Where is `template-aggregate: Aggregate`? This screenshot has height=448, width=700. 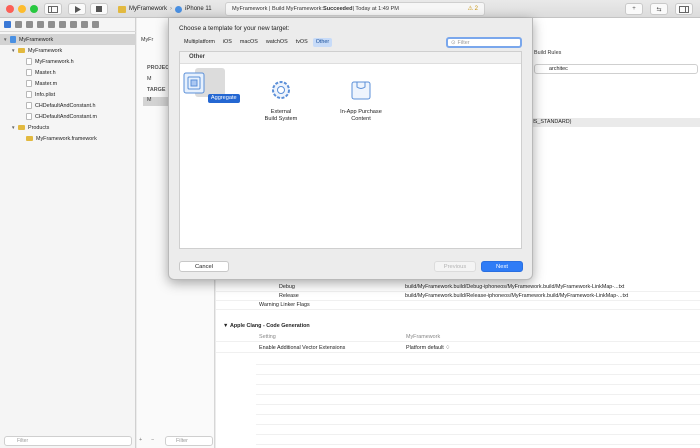
template-aggregate: Aggregate is located at coordinates (211, 87).